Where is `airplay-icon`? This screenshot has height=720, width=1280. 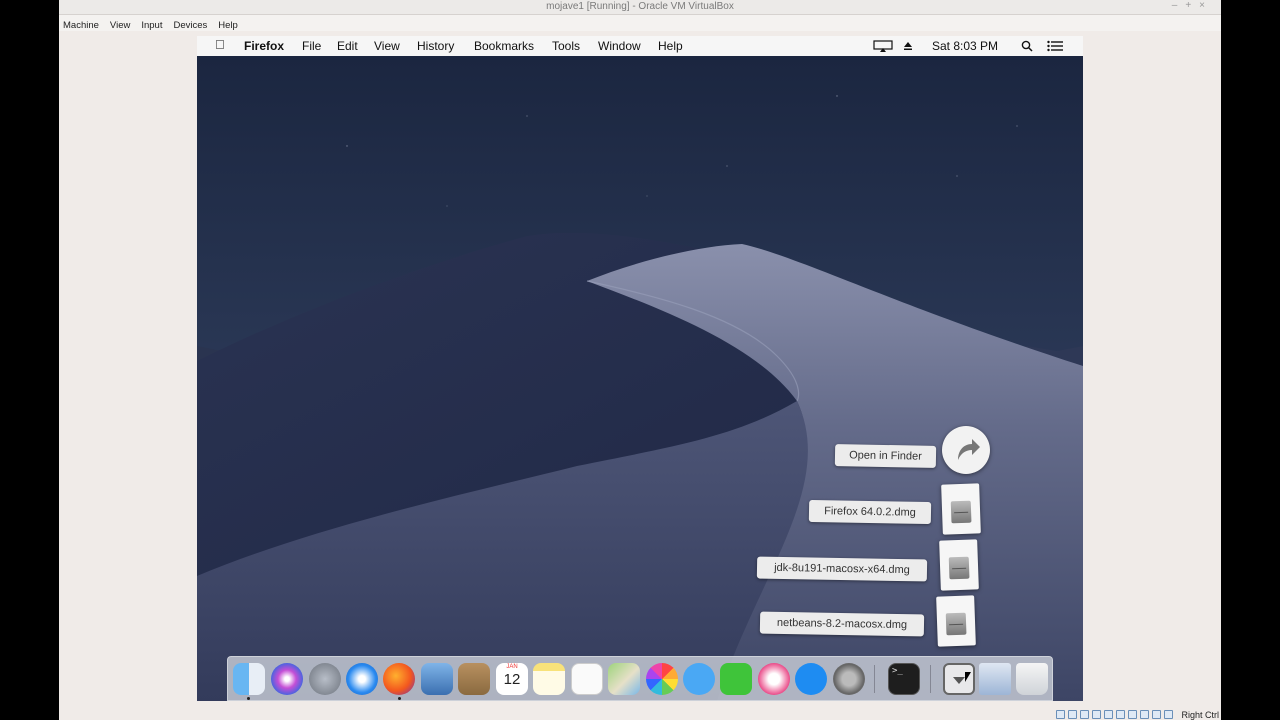 airplay-icon is located at coordinates (883, 47).